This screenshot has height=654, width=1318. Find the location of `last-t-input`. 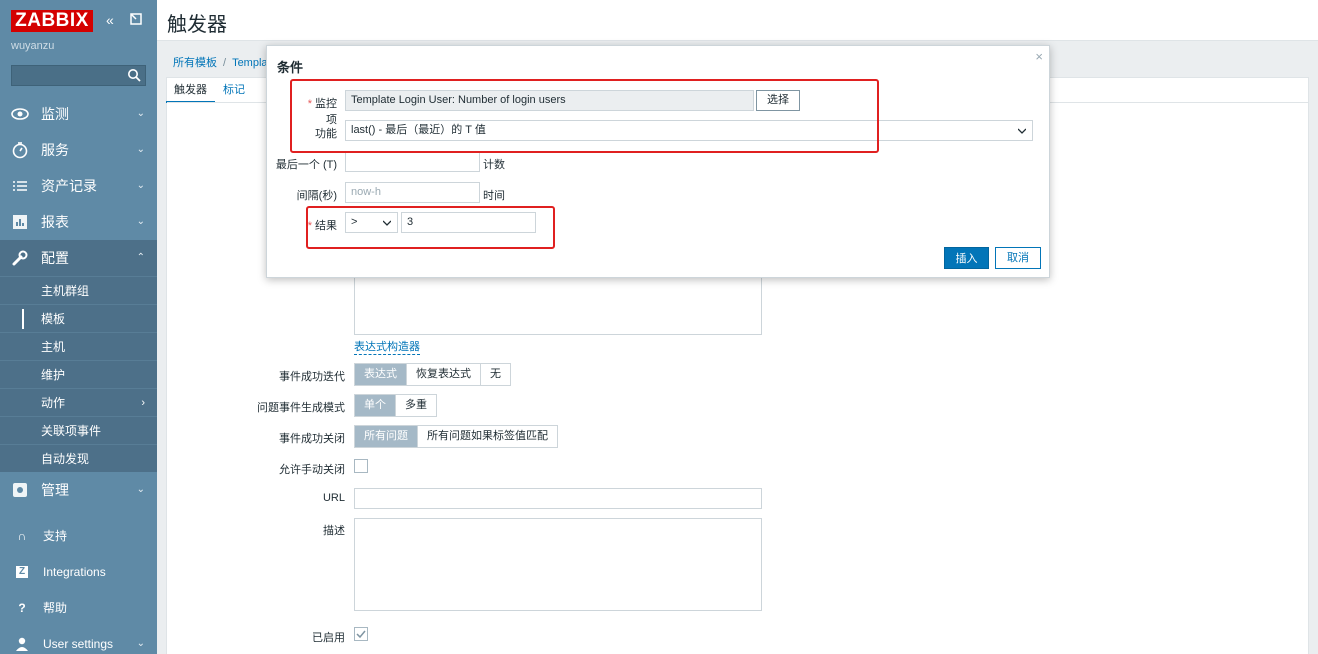

last-t-input is located at coordinates (412, 161).